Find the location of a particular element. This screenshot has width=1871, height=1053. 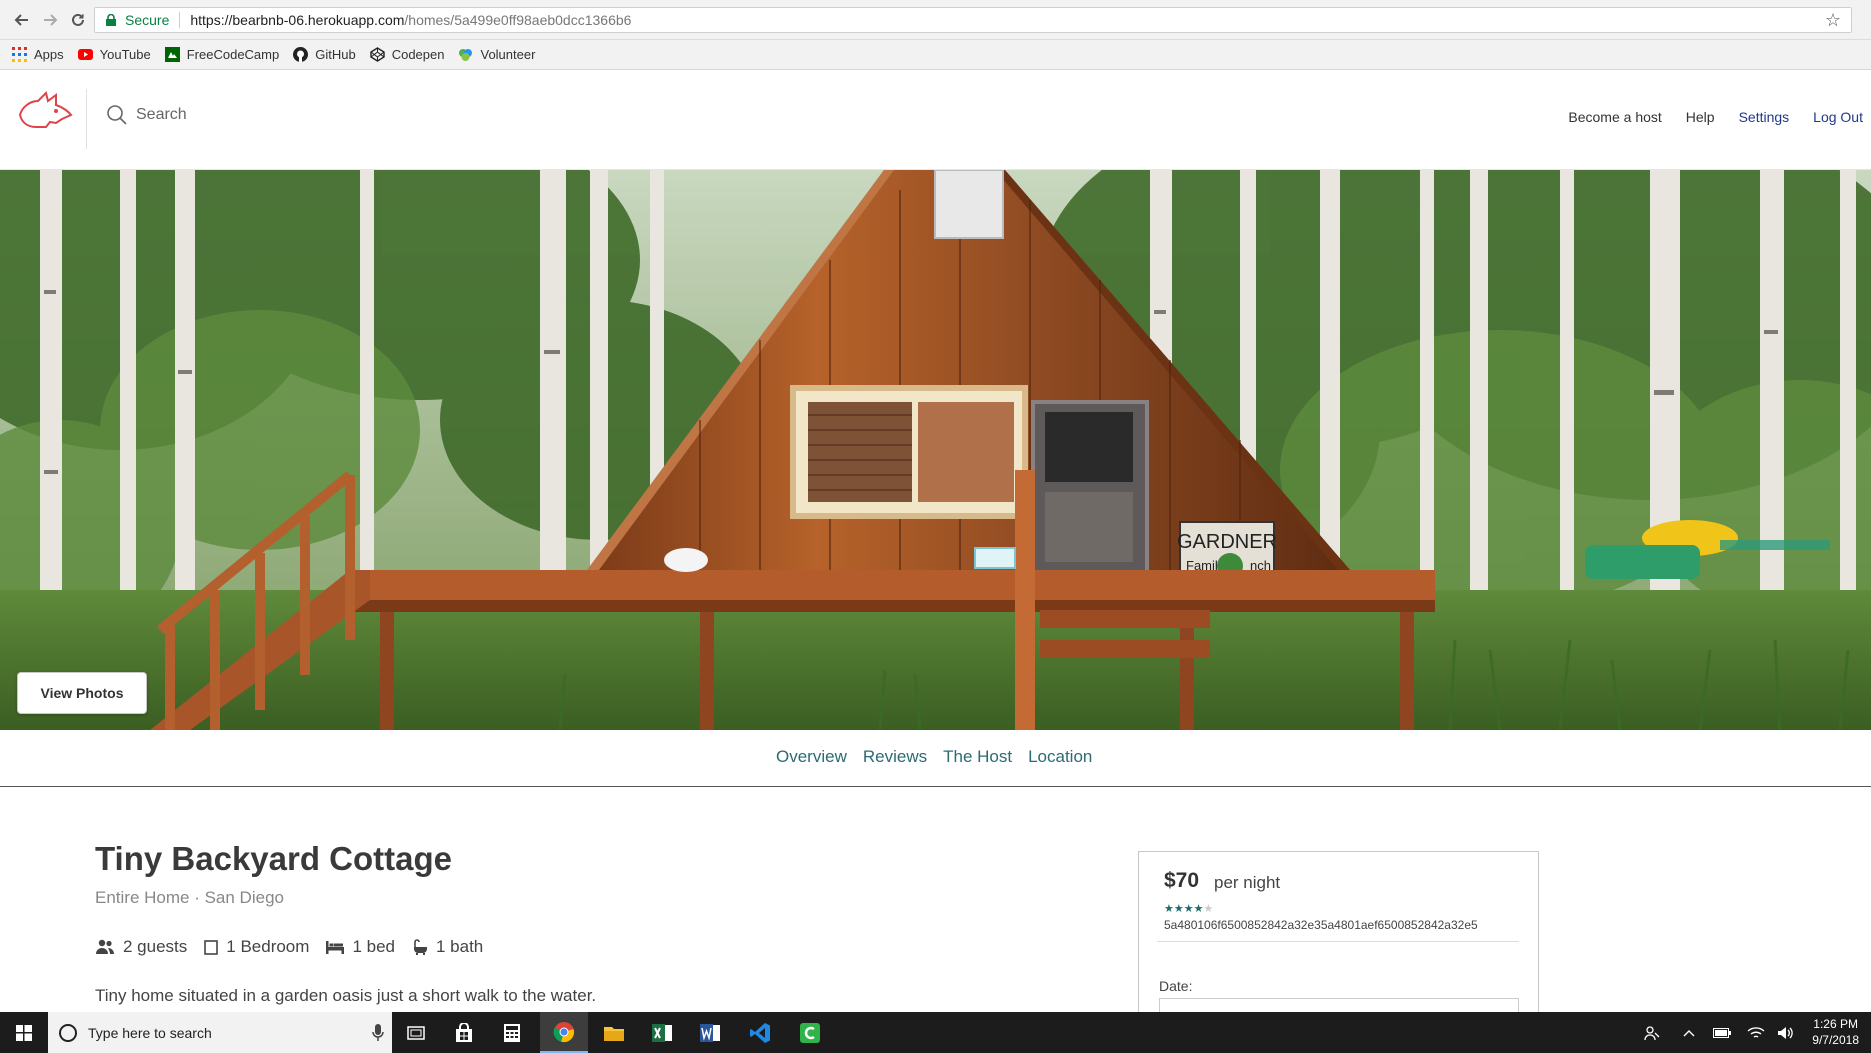

github-icon is located at coordinates (301, 54).